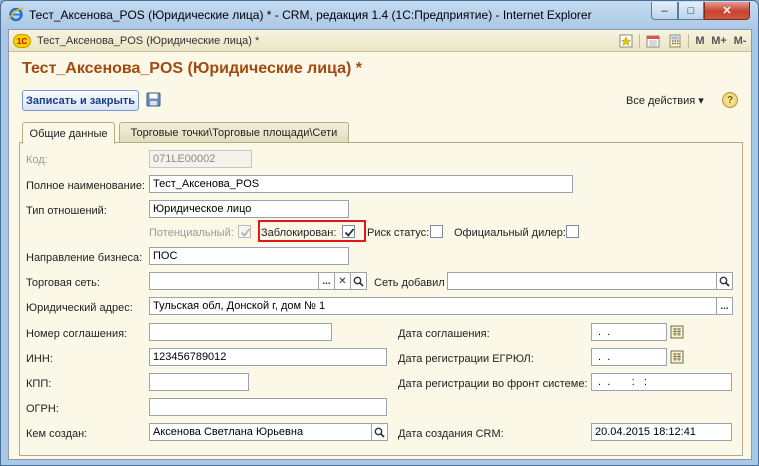 The image size is (759, 466). What do you see at coordinates (77, 334) in the screenshot?
I see `agreement-number-label: Номер соглашения:` at bounding box center [77, 334].